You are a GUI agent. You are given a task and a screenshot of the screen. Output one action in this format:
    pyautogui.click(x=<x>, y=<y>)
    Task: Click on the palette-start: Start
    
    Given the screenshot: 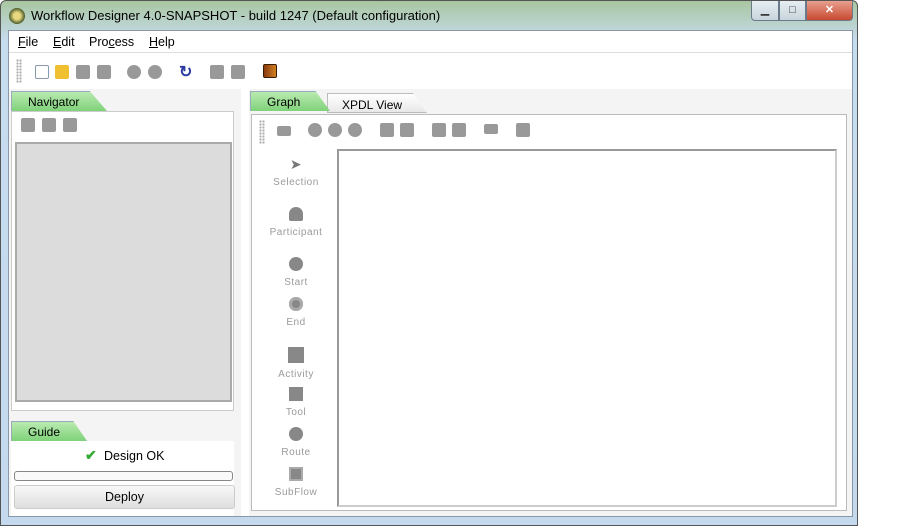 What is the action you would take?
    pyautogui.click(x=296, y=272)
    